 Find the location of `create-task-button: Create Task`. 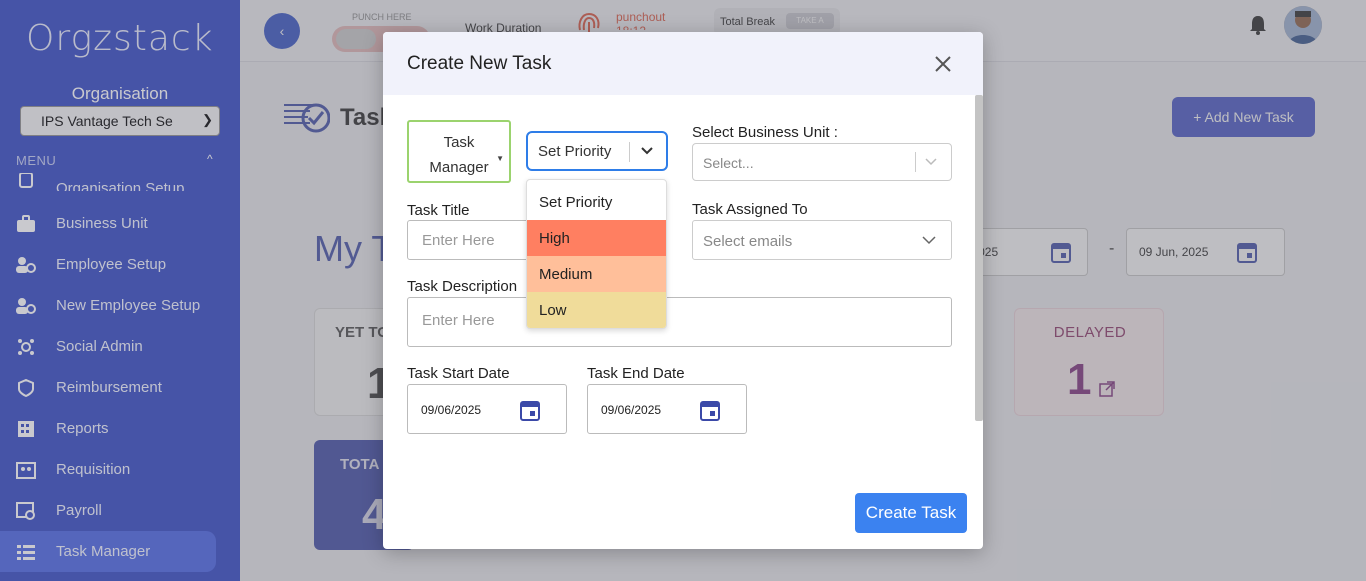

create-task-button: Create Task is located at coordinates (911, 513).